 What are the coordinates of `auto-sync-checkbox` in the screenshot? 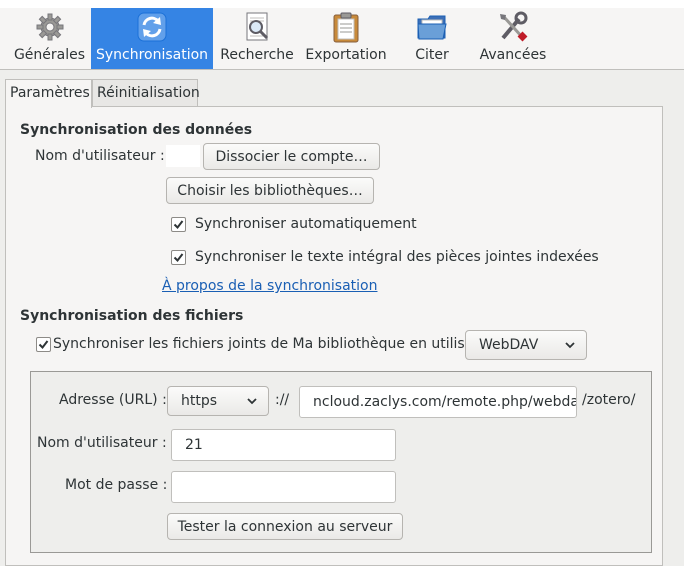 It's located at (178, 224).